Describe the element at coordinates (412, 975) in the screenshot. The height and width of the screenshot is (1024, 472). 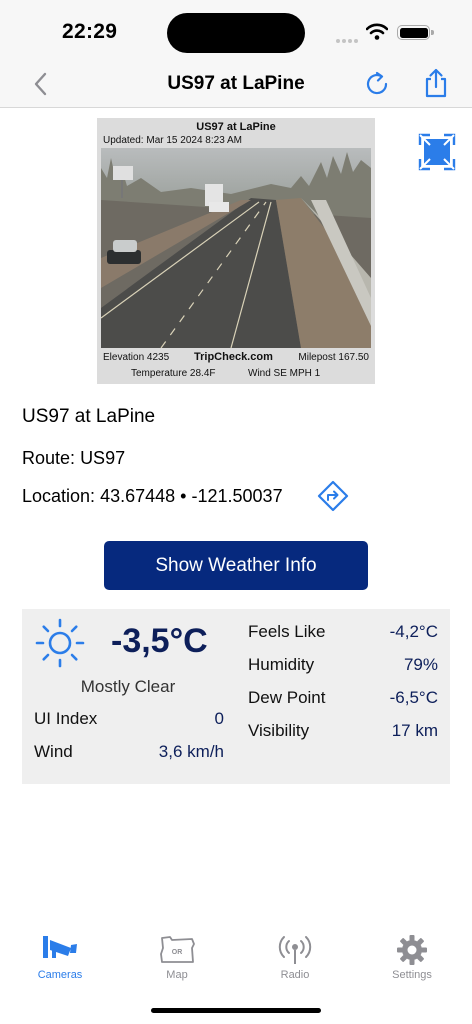
I see `tab-settings-label: Settings` at that location.